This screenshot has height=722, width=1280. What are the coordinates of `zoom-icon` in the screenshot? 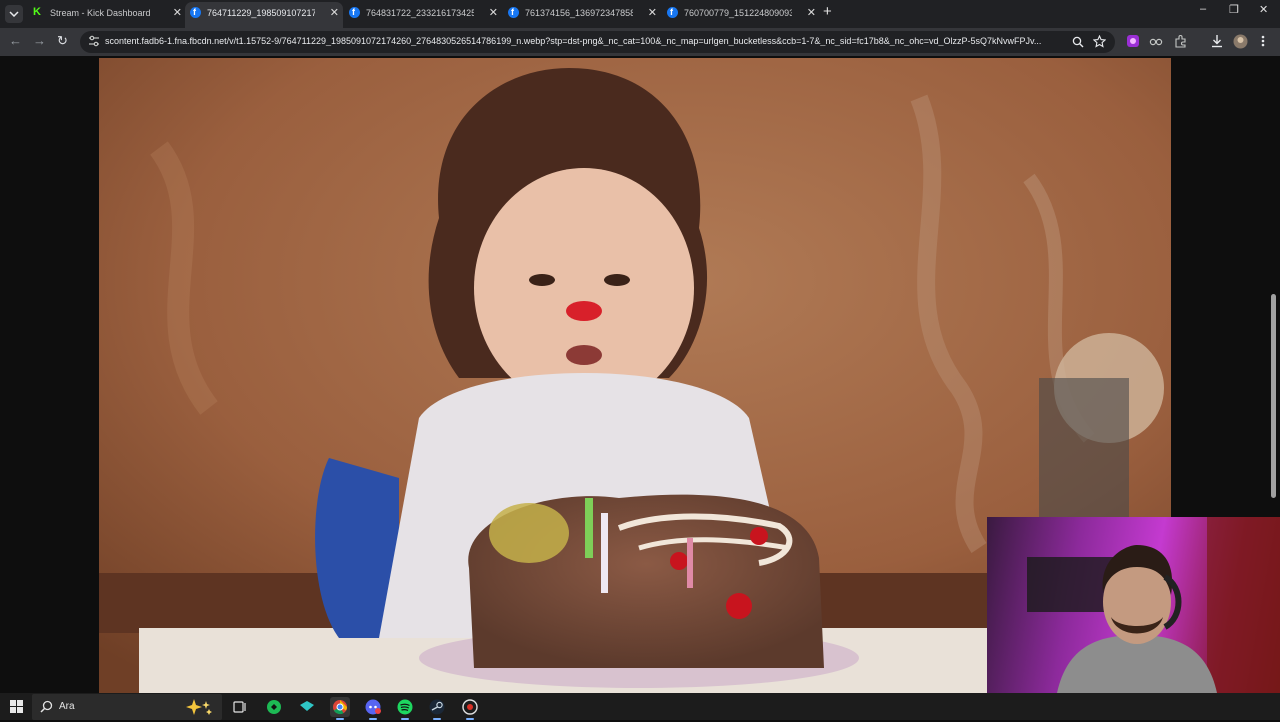 It's located at (1078, 42).